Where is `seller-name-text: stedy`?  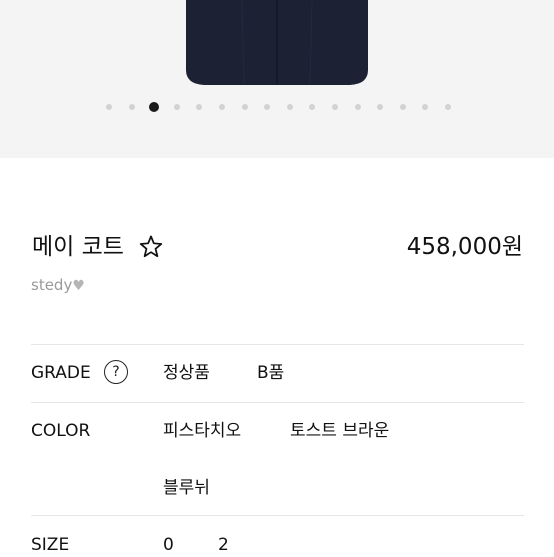 seller-name-text: stedy is located at coordinates (52, 285).